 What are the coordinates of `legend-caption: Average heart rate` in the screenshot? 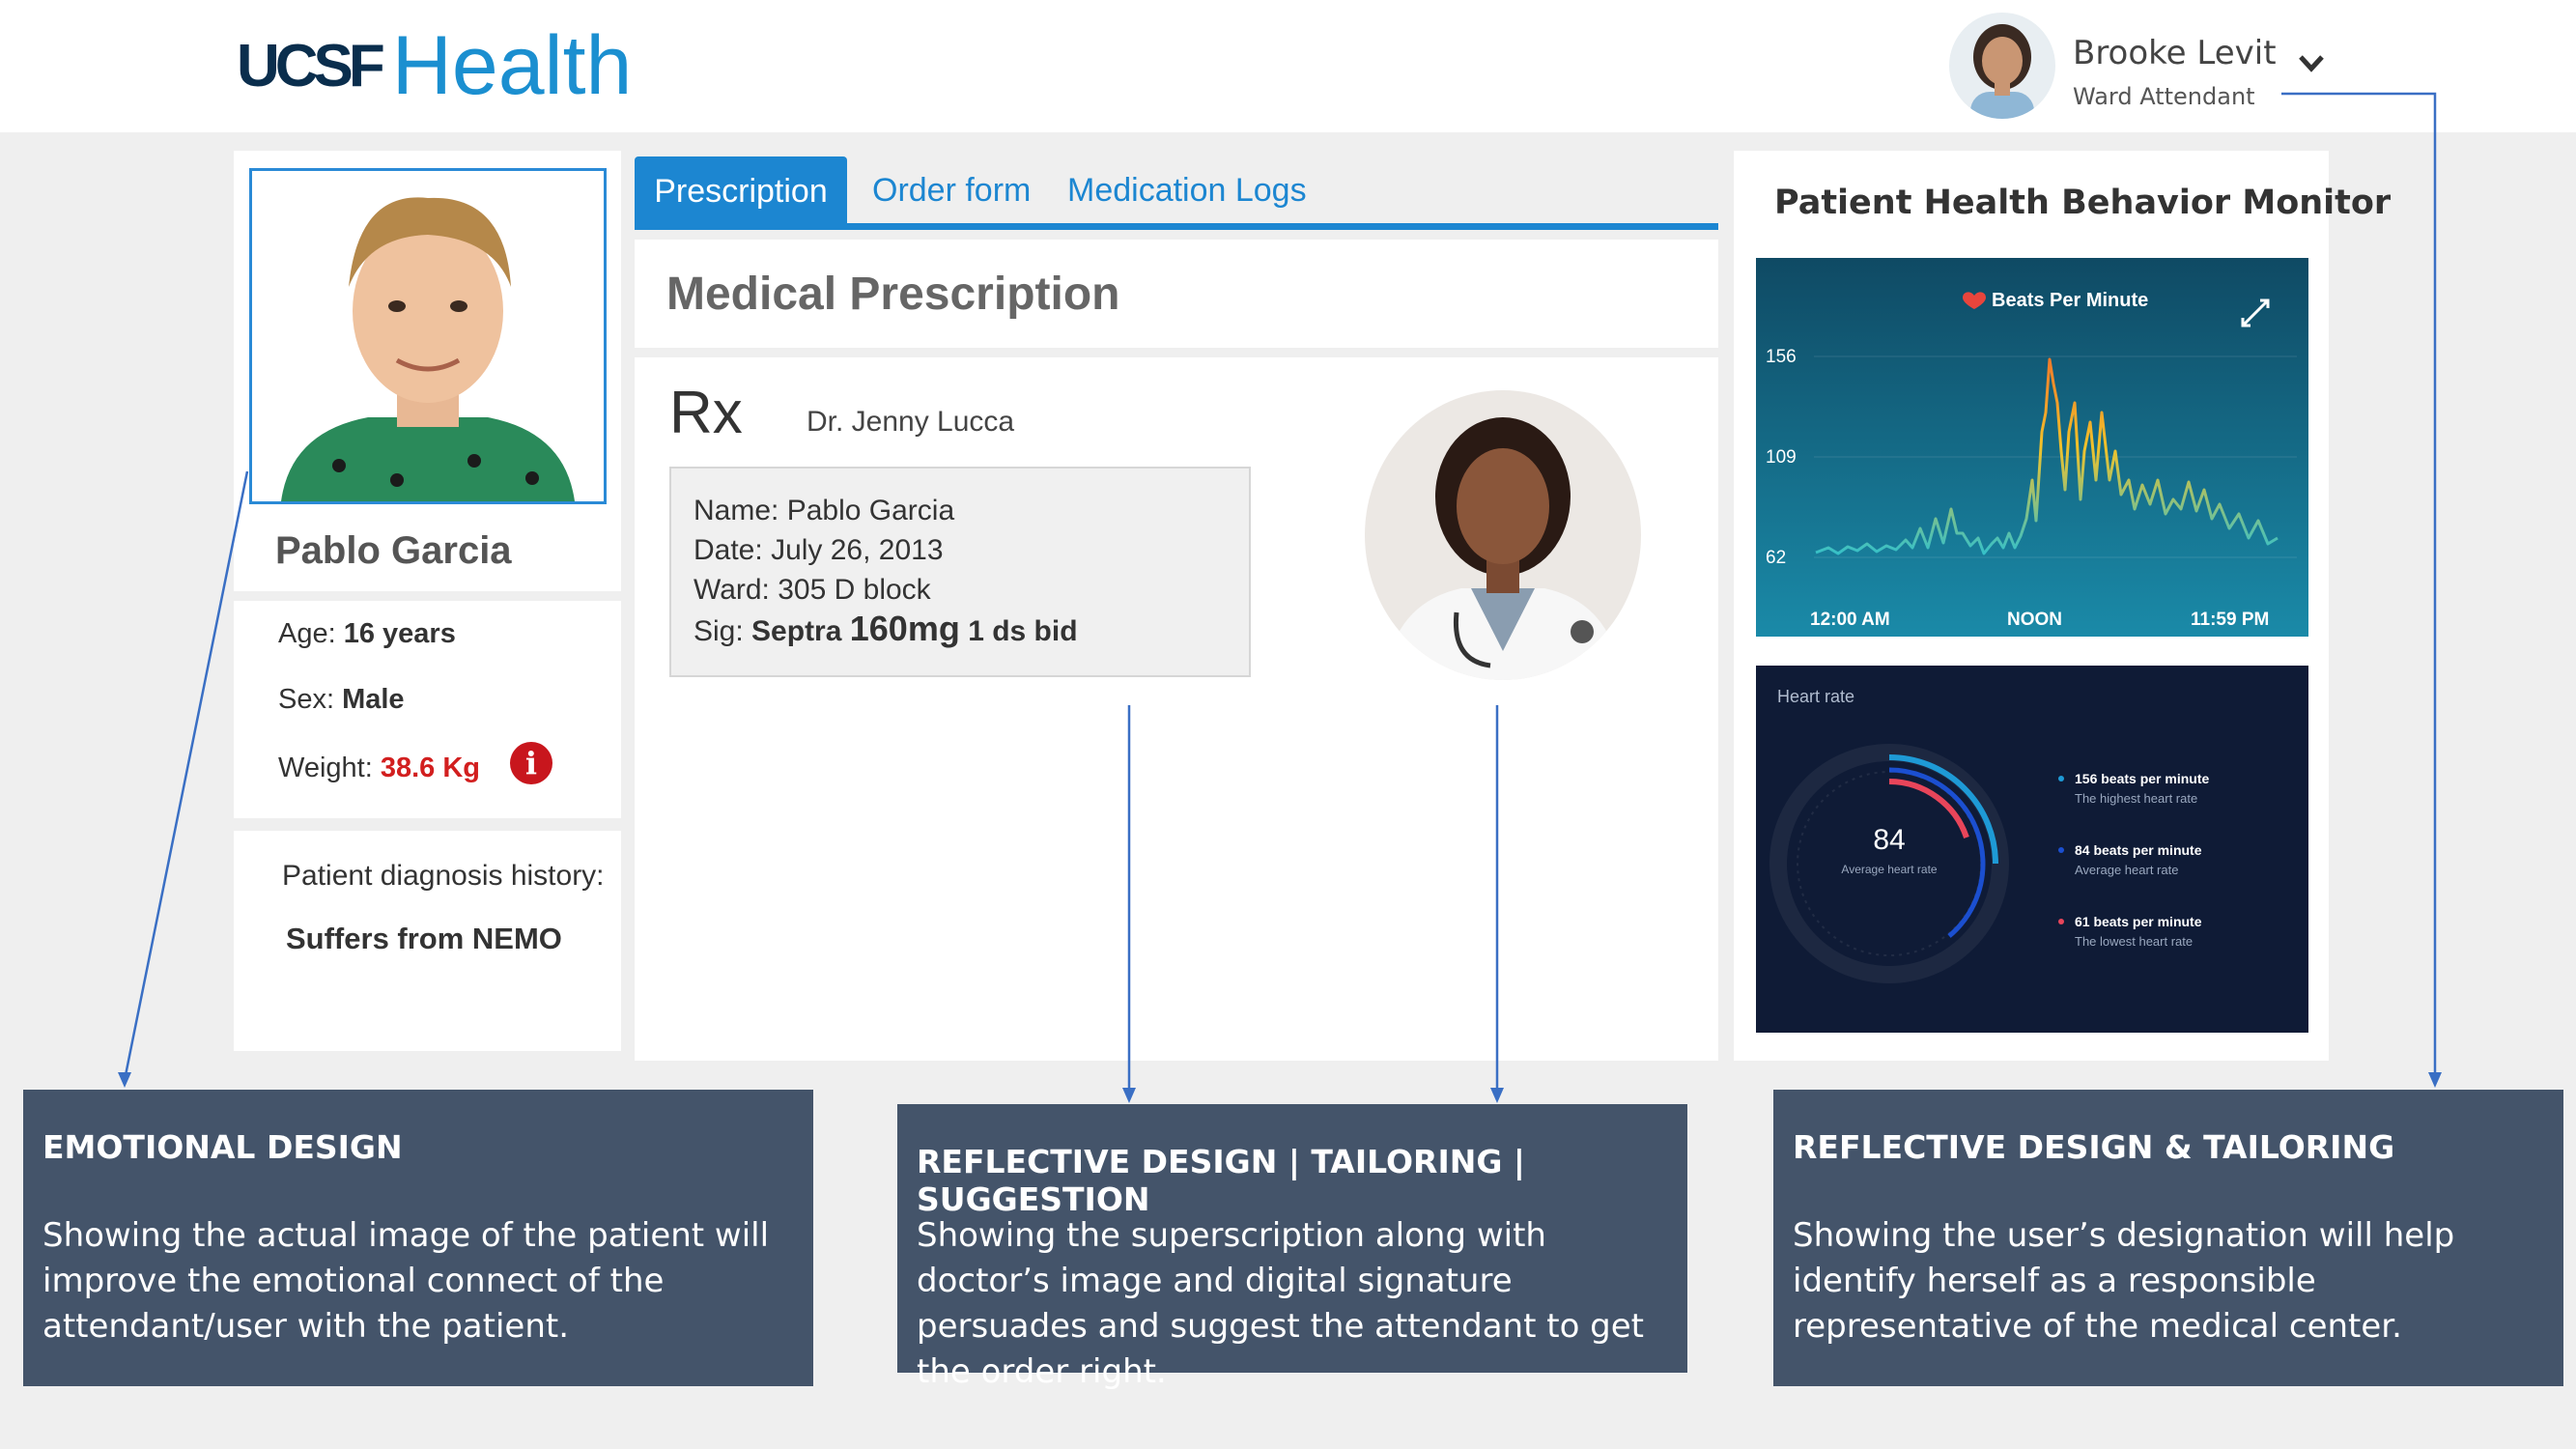 It's located at (2126, 870).